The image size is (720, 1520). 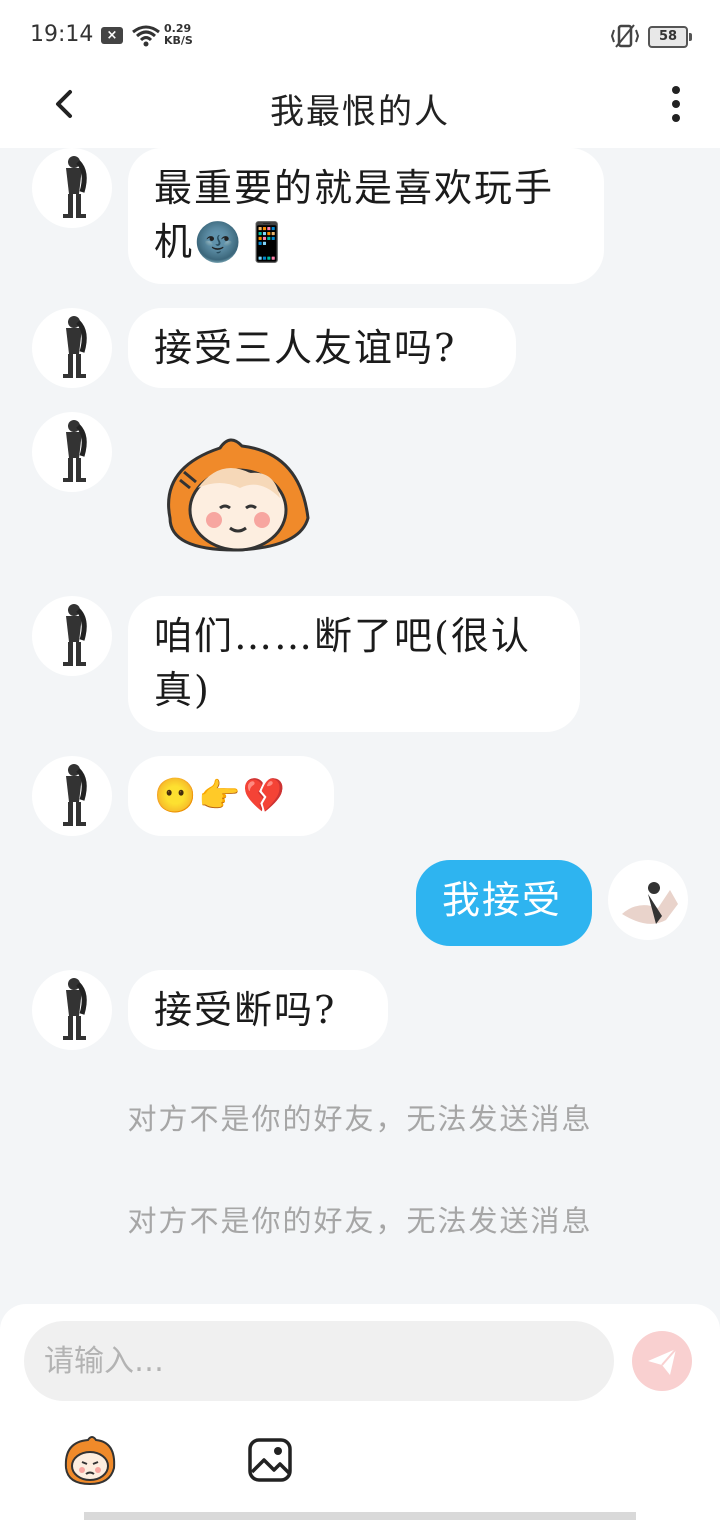 I want to click on message-input, so click(x=319, y=1361).